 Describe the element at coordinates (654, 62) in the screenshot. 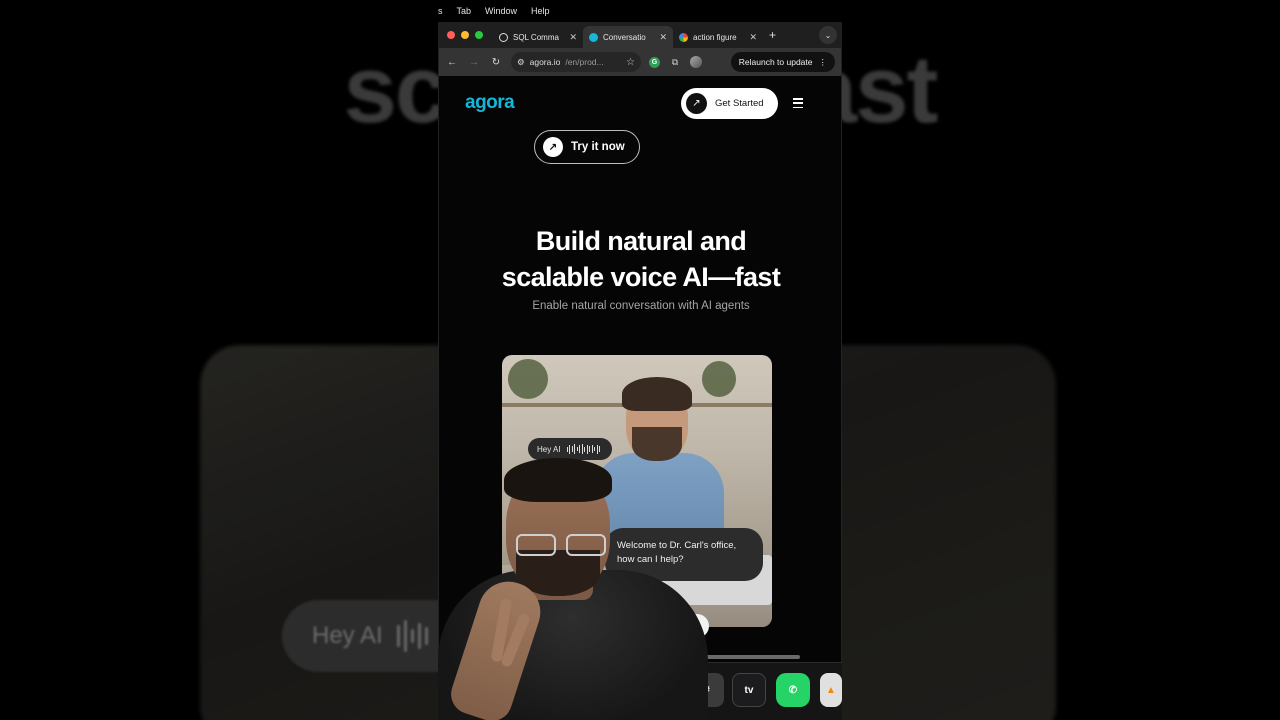

I see `grammarly-extension-icon: G` at that location.